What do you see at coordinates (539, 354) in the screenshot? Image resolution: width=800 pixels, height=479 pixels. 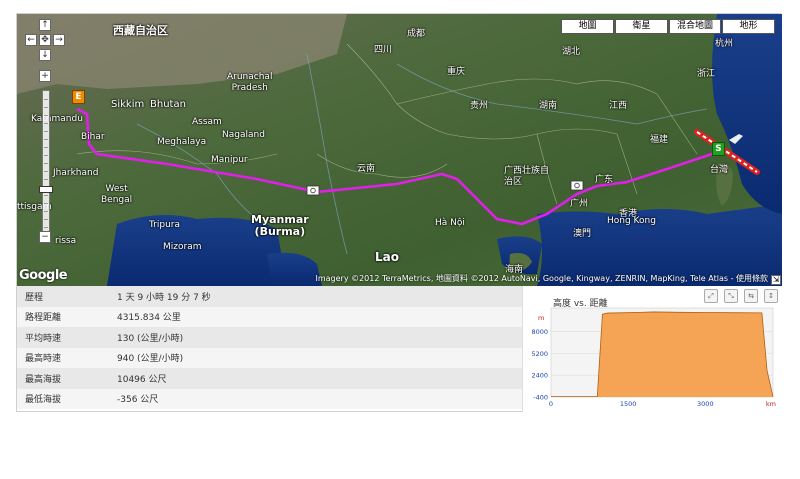 I see `y-tick-label: 5200` at bounding box center [539, 354].